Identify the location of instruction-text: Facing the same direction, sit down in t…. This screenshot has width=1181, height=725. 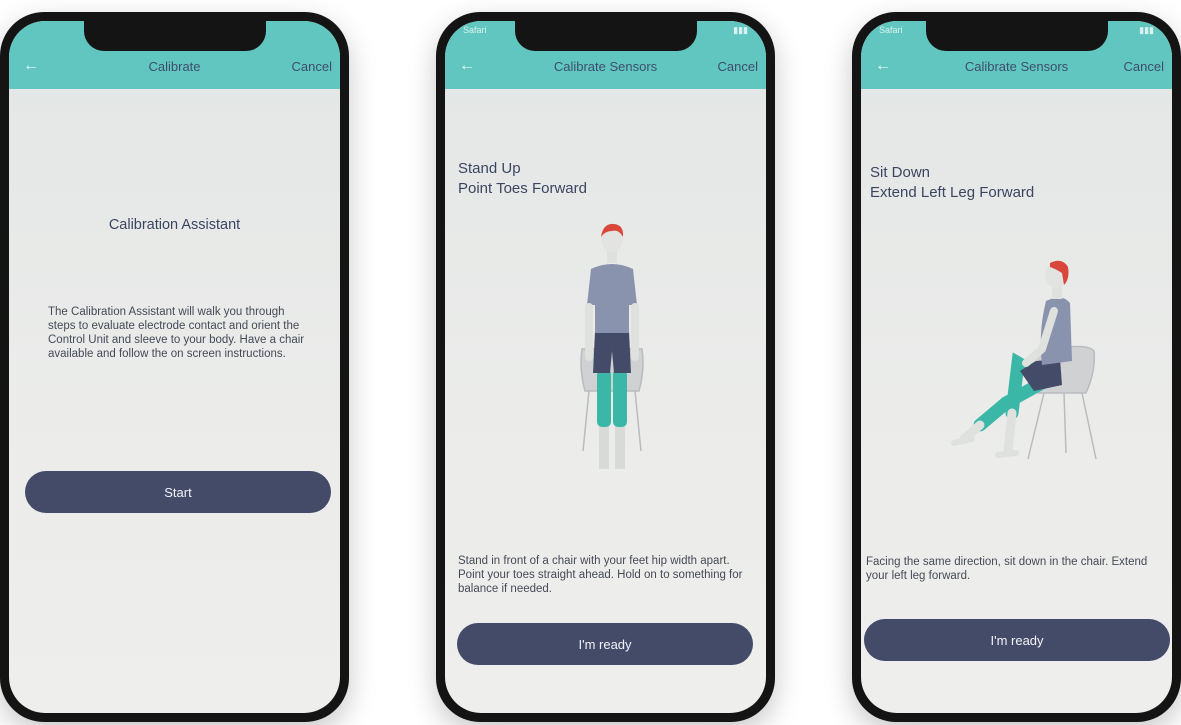
(1007, 569).